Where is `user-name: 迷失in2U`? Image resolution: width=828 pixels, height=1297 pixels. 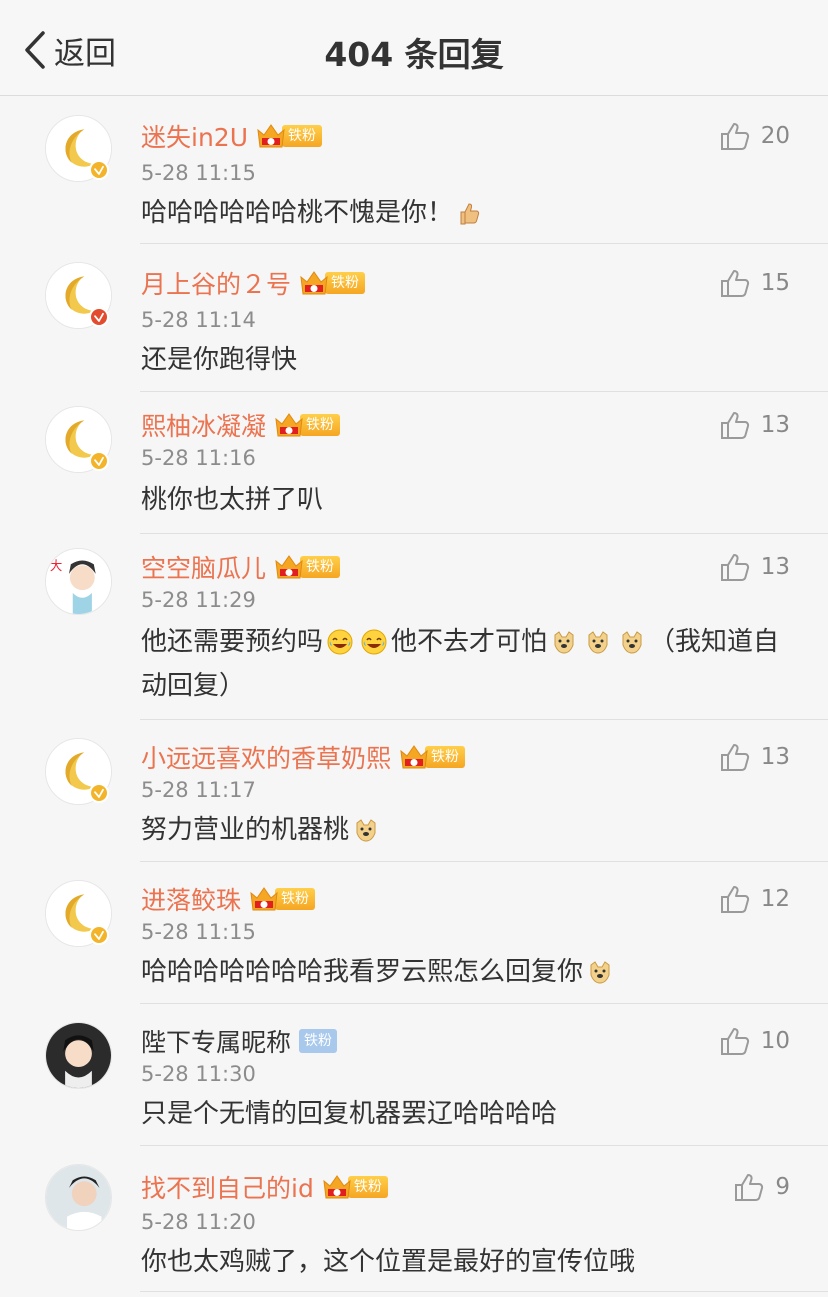 user-name: 迷失in2U is located at coordinates (194, 136).